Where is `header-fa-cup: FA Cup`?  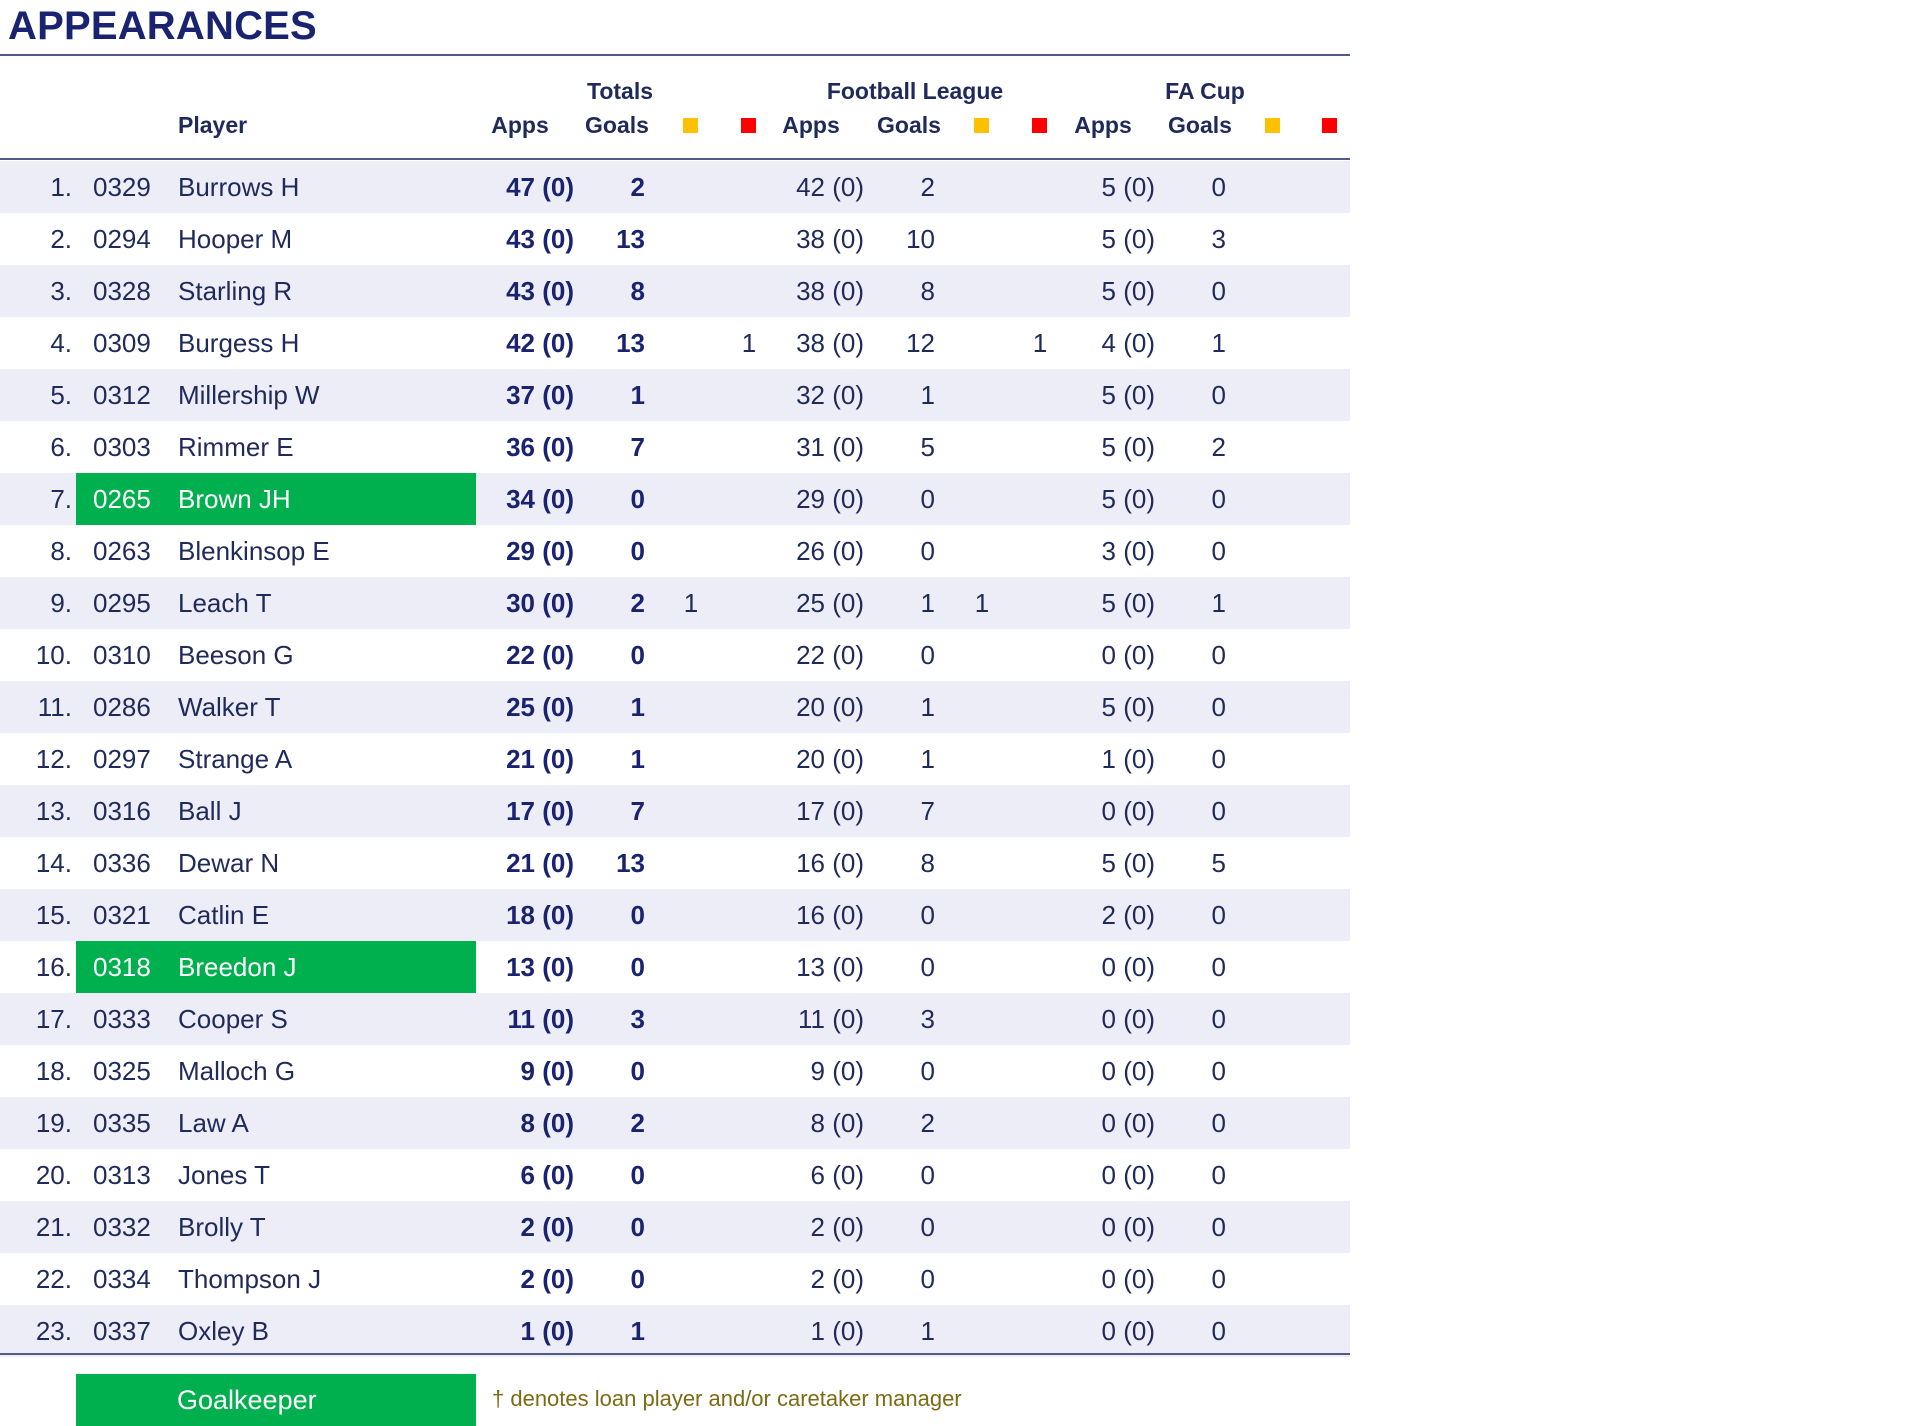 header-fa-cup: FA Cup is located at coordinates (1205, 91).